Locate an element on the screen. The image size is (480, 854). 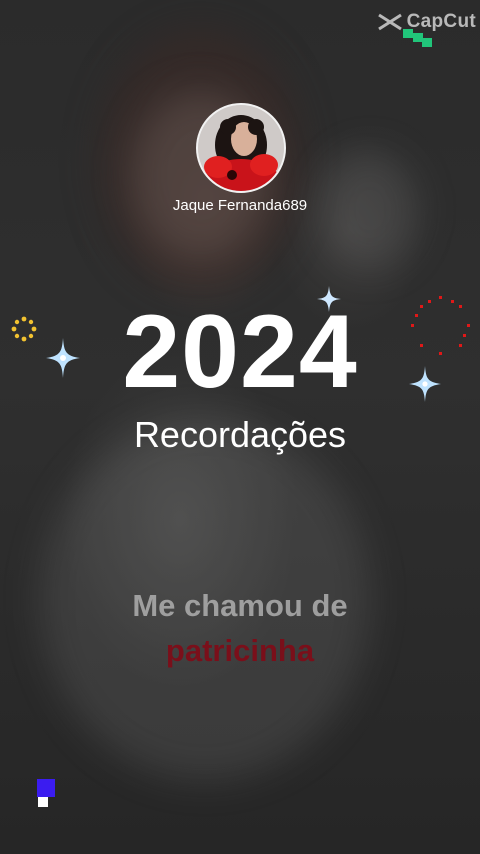
avatar is located at coordinates (241, 148).